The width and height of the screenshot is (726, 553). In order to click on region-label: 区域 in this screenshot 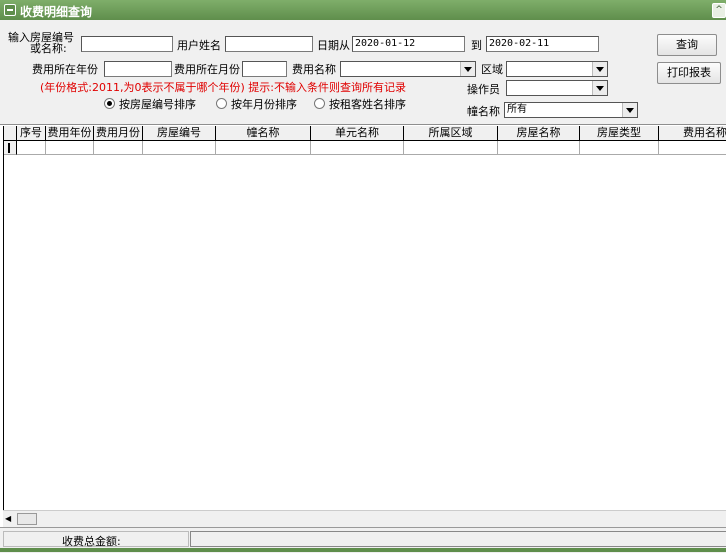, I will do `click(492, 69)`.